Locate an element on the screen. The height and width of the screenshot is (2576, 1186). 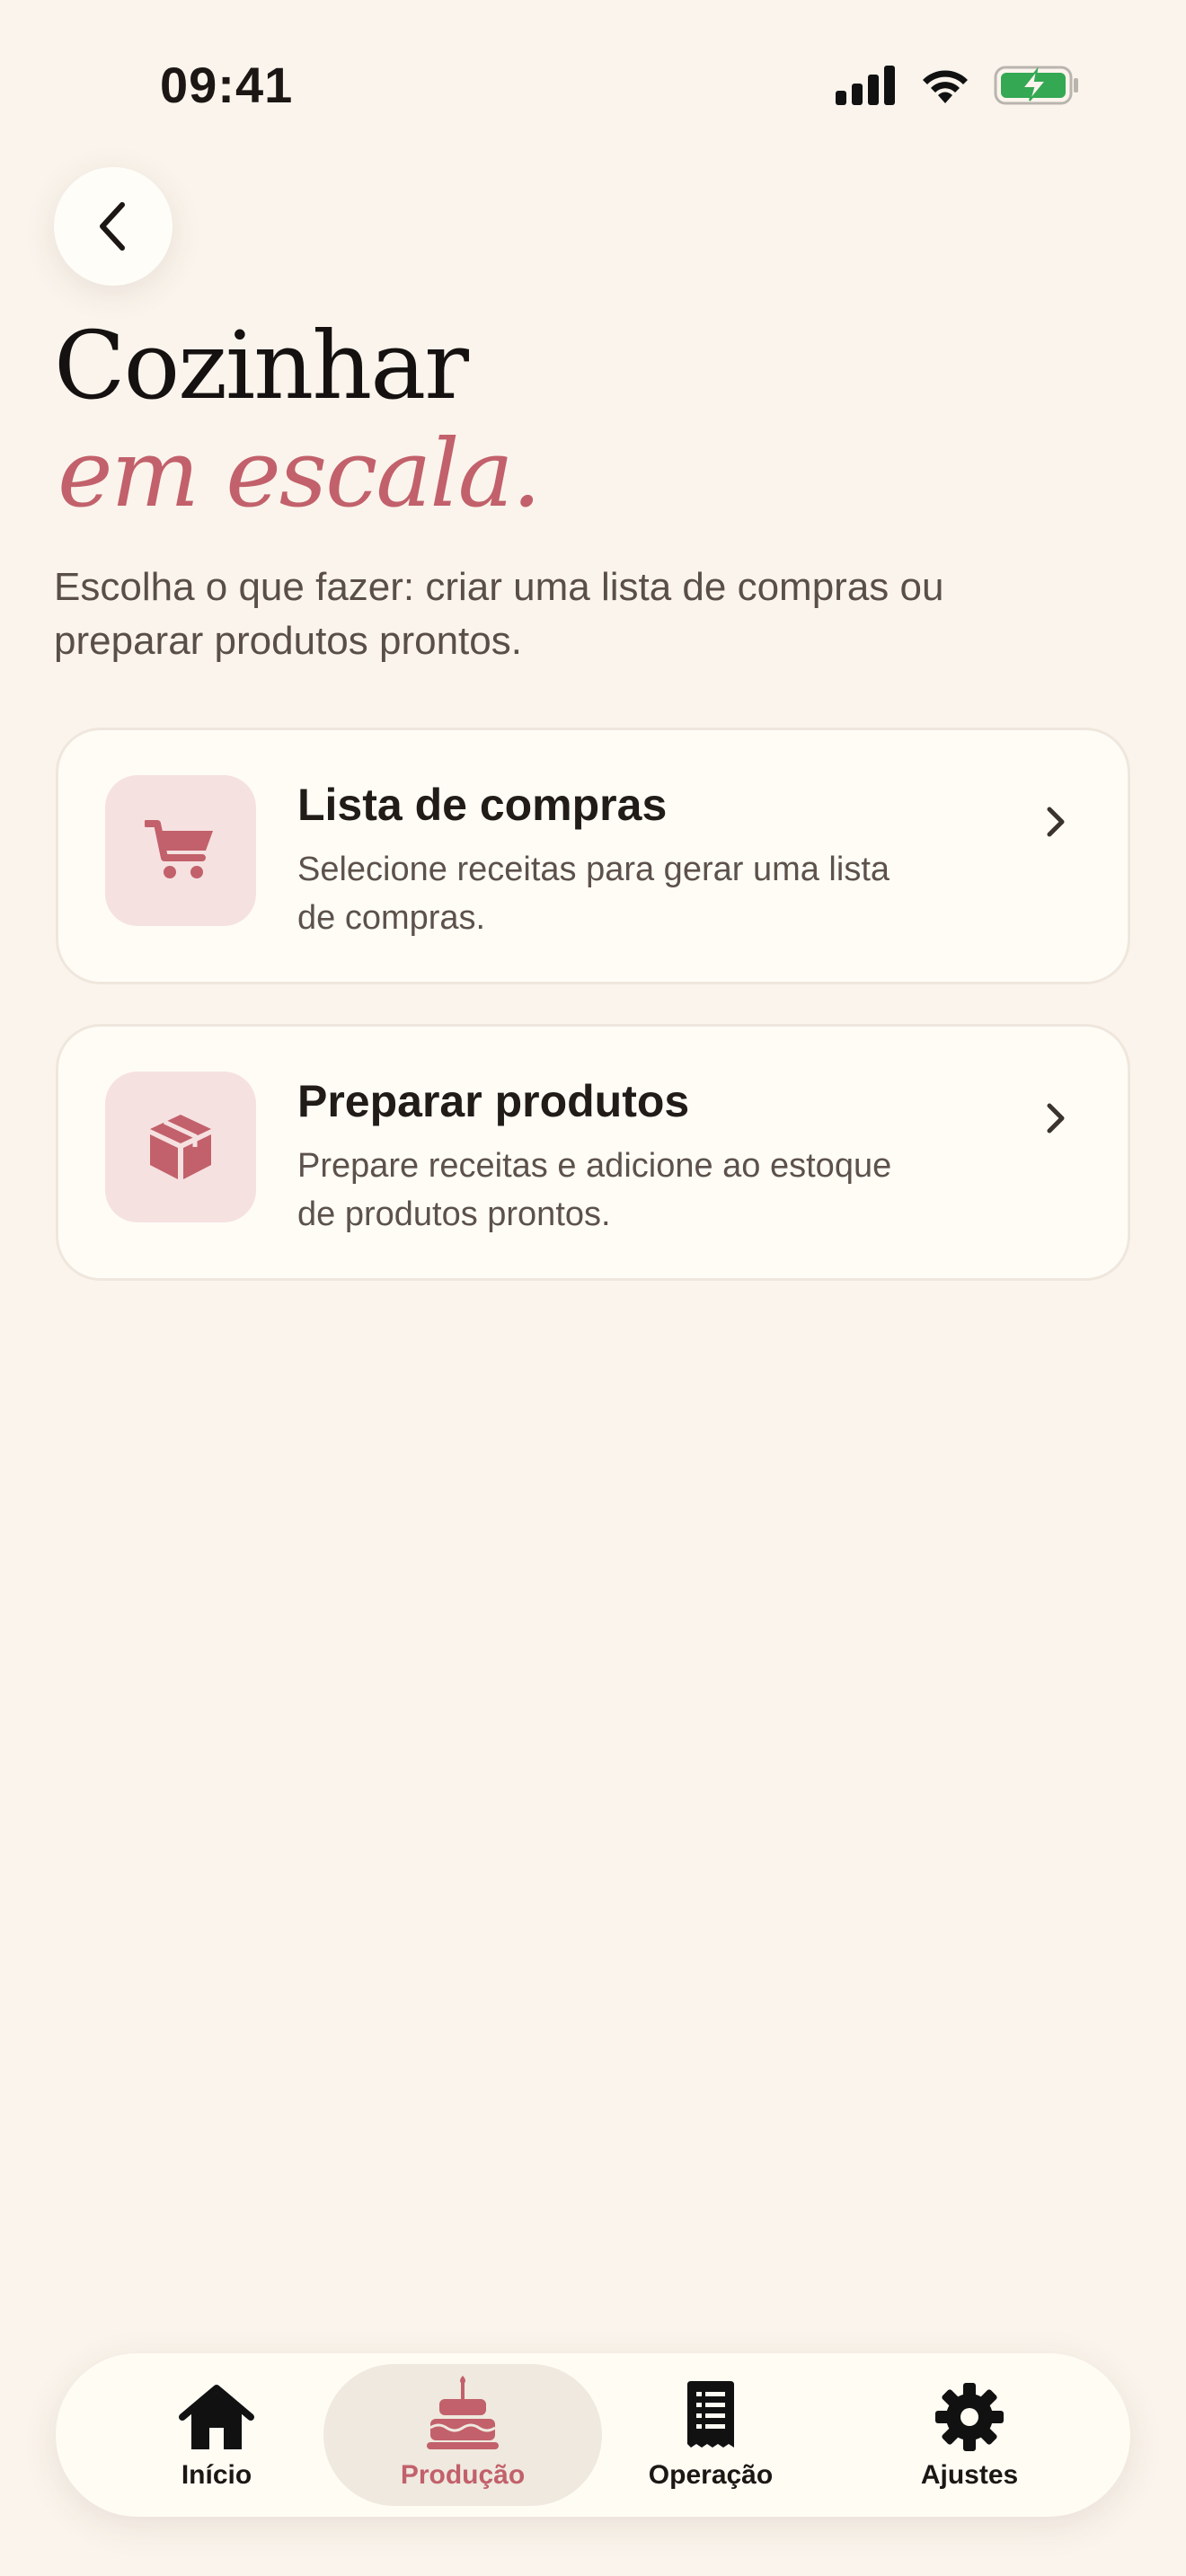
chevron-left-icon is located at coordinates (112, 226).